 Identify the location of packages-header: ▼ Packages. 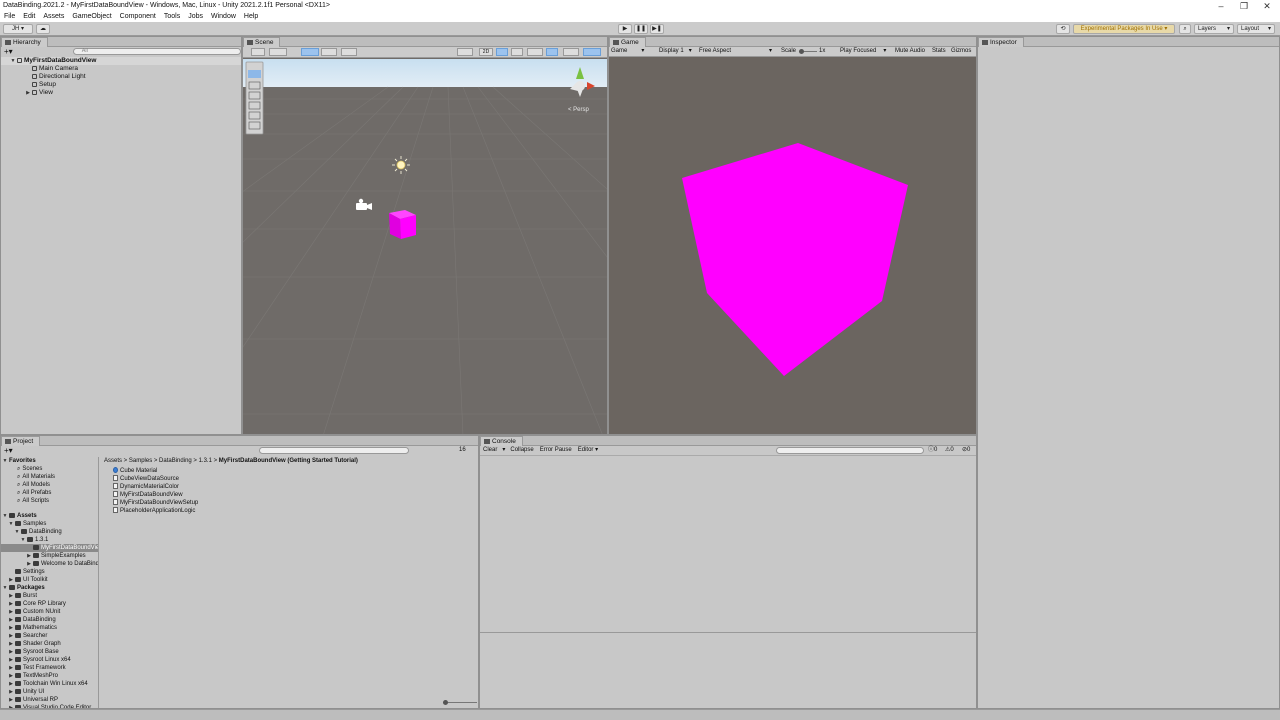
(49, 588).